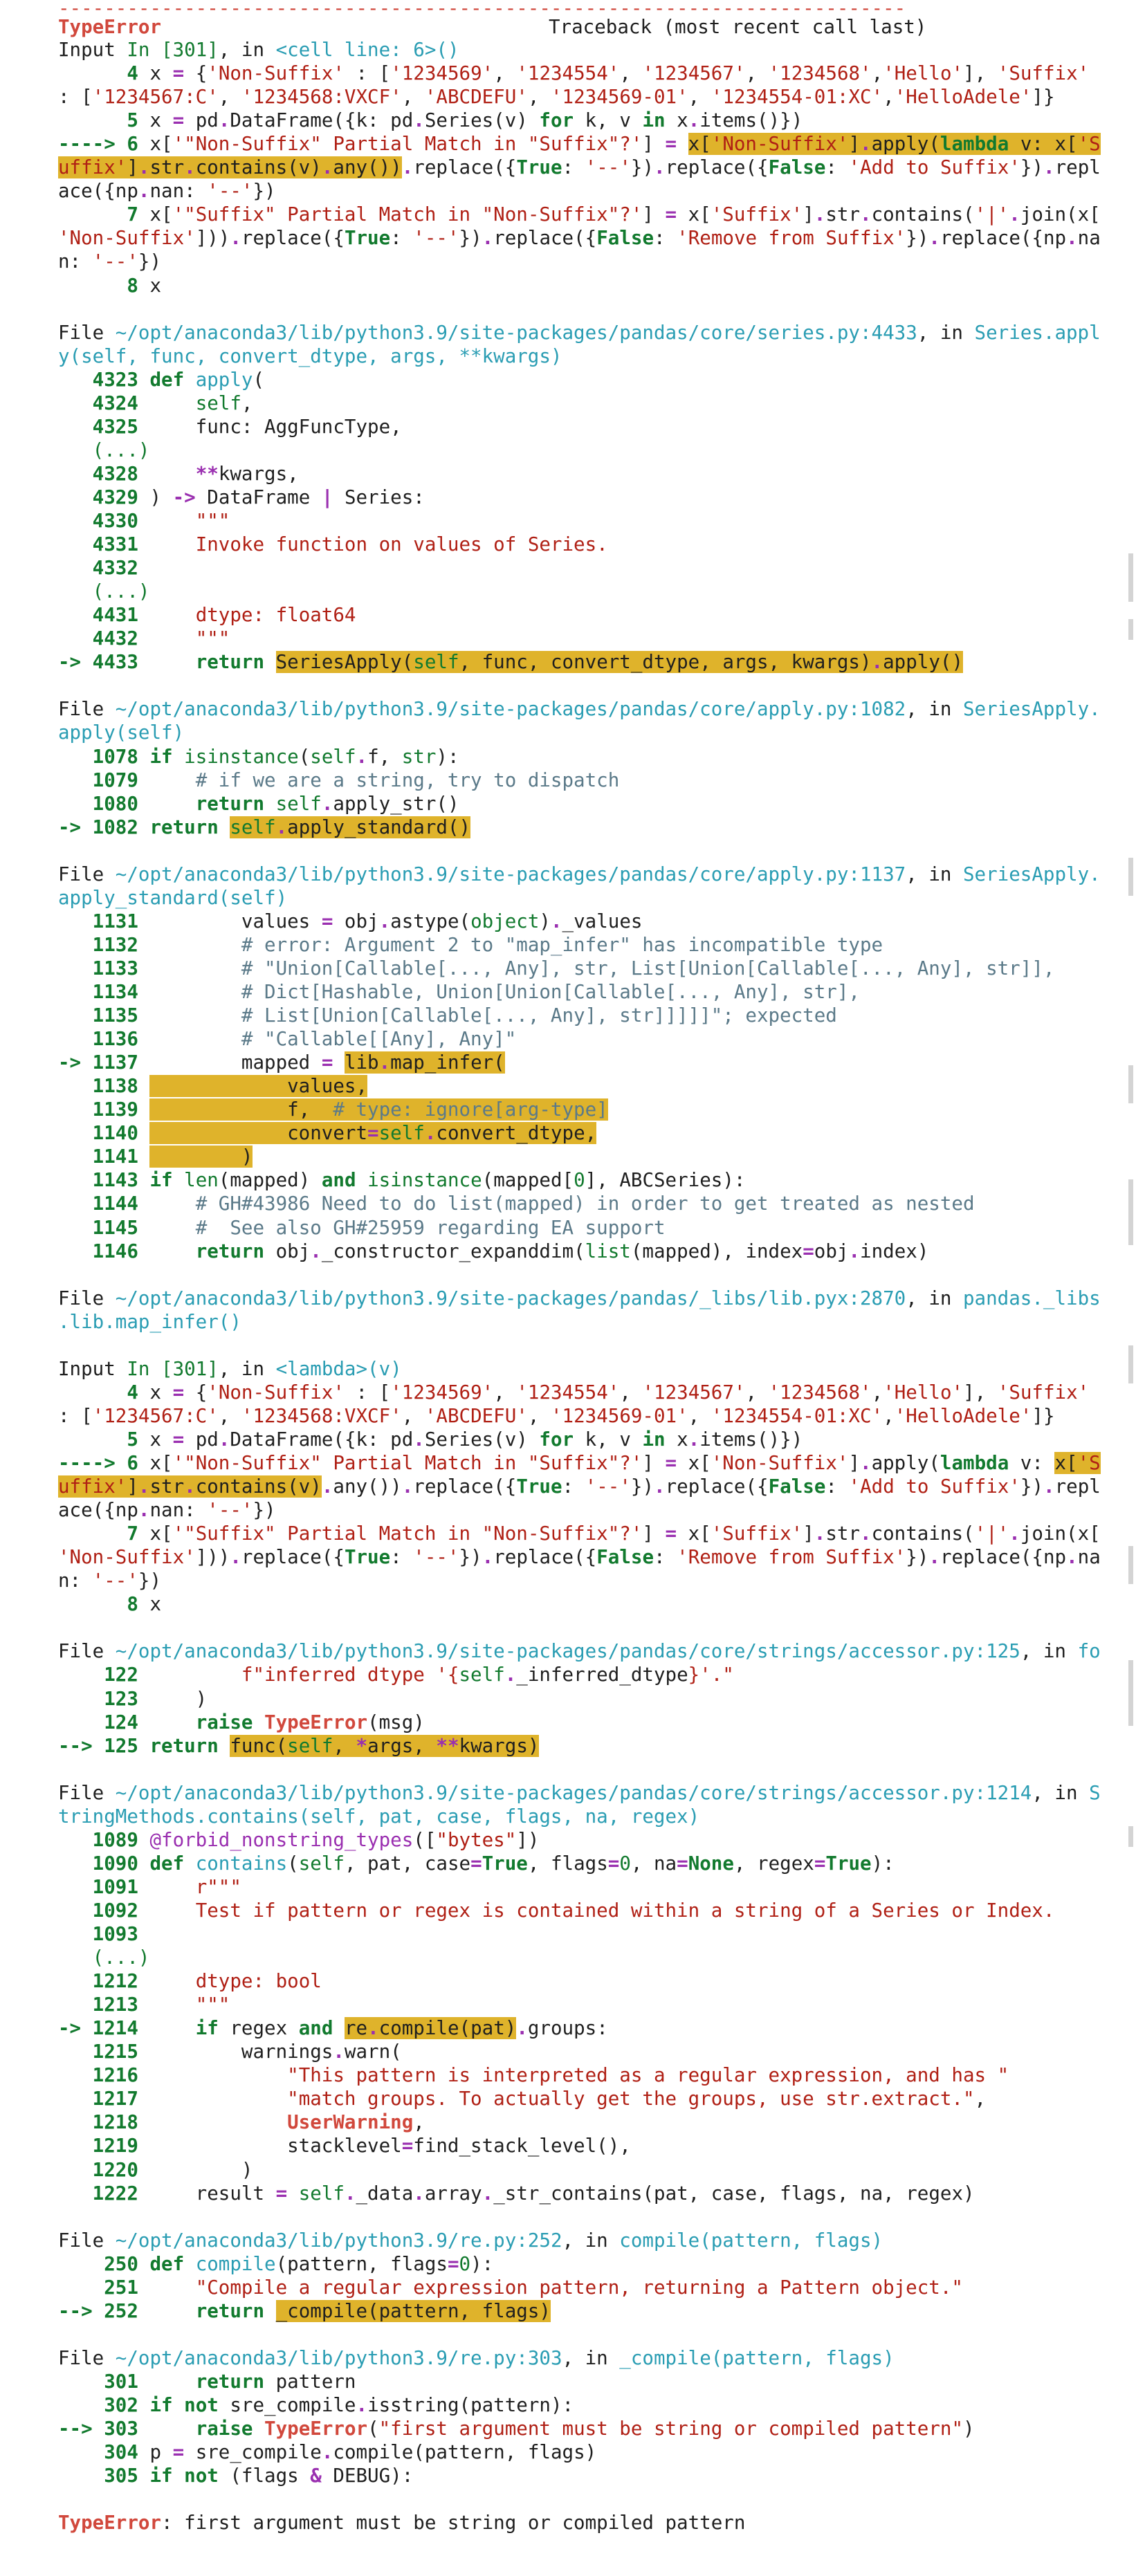 The width and height of the screenshot is (1136, 2576). Describe the element at coordinates (104, 144) in the screenshot. I see `code-token: ----> 6` at that location.